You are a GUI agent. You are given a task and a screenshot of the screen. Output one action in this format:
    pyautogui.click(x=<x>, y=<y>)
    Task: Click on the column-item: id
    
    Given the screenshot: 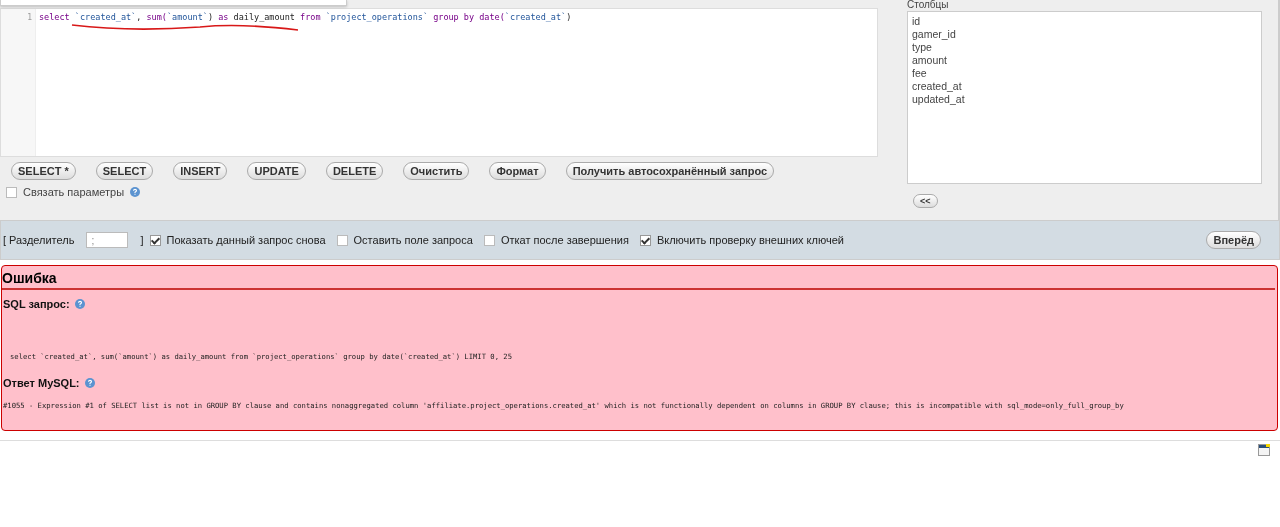 What is the action you would take?
    pyautogui.click(x=1084, y=21)
    